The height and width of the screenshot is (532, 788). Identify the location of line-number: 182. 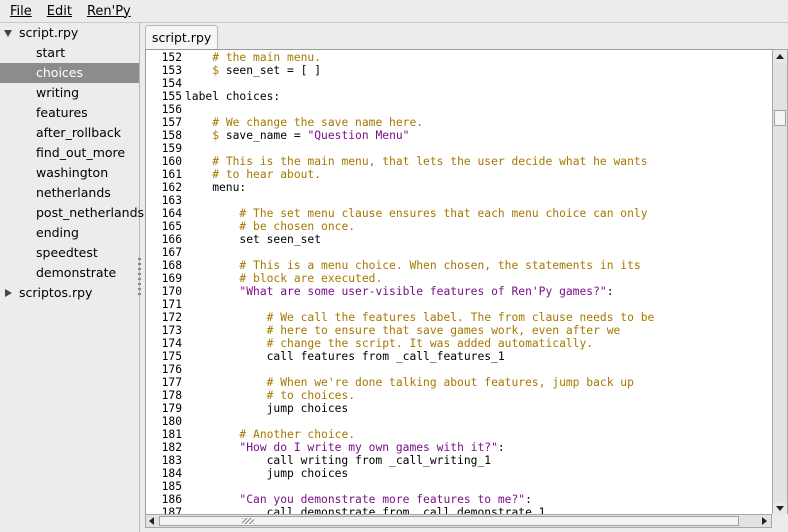
(171, 447).